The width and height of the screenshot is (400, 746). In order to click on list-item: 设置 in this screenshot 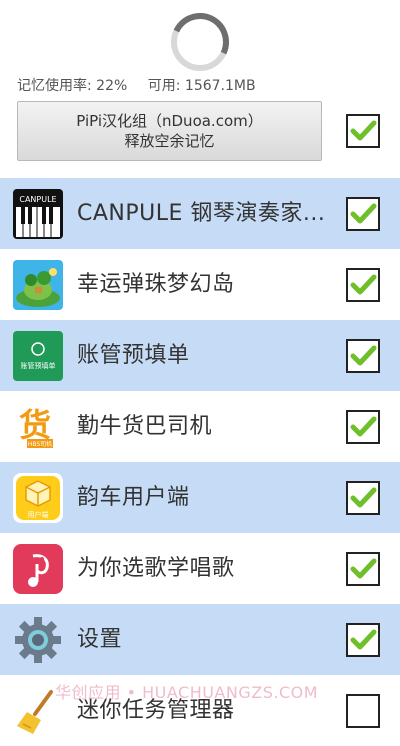, I will do `click(200, 639)`.